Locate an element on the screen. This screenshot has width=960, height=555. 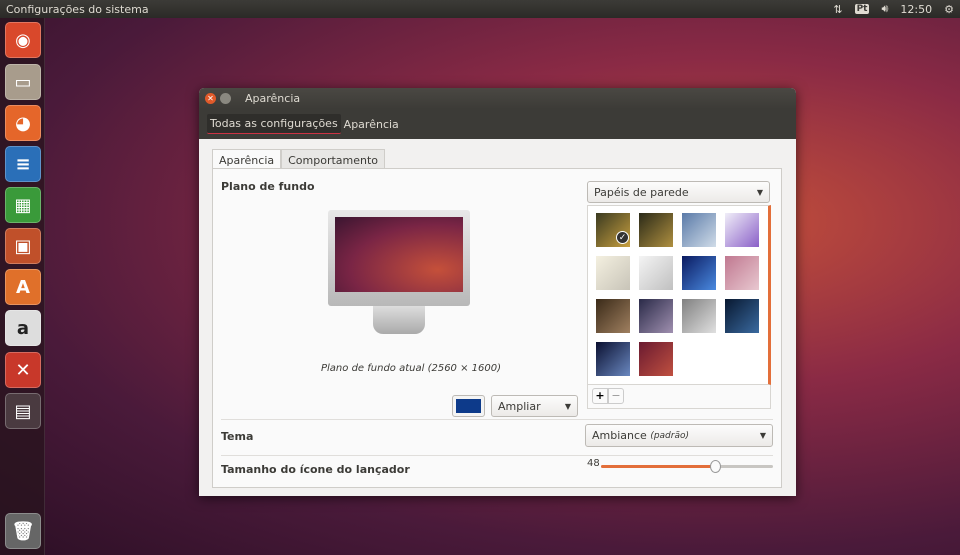
background-mode-value: Ampliar is located at coordinates (519, 406).